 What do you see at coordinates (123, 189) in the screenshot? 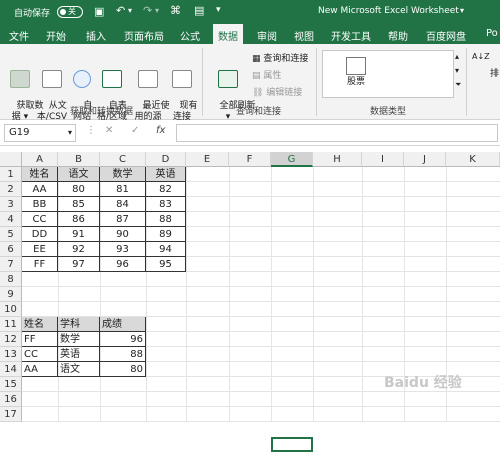
I see `table1-cell: 81` at bounding box center [123, 189].